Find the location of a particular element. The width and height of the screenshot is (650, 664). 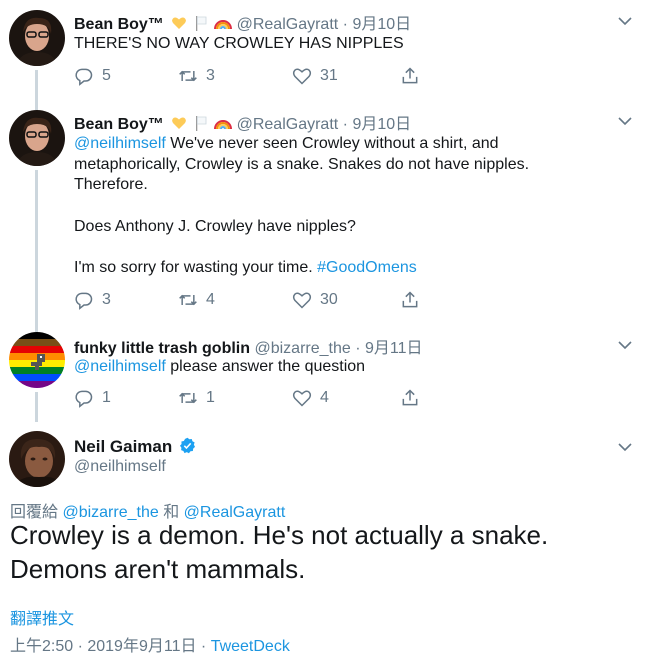

avatar-neil-gaiman is located at coordinates (37, 459).